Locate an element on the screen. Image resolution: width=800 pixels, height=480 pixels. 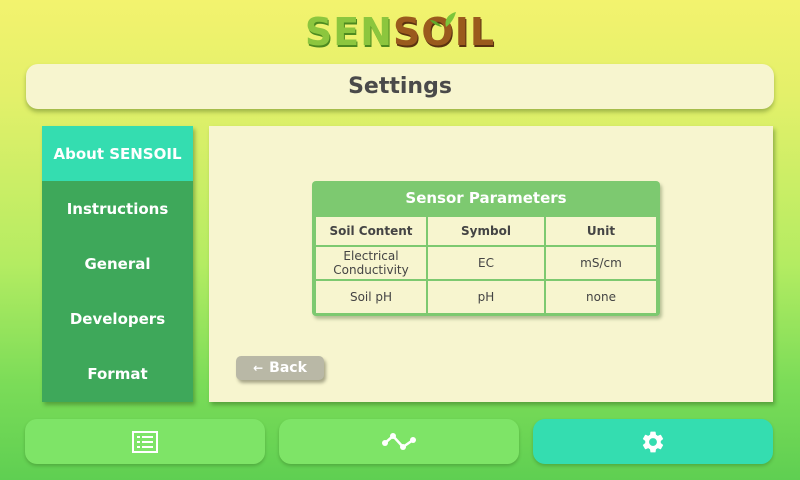
back-button: ← Back is located at coordinates (280, 368).